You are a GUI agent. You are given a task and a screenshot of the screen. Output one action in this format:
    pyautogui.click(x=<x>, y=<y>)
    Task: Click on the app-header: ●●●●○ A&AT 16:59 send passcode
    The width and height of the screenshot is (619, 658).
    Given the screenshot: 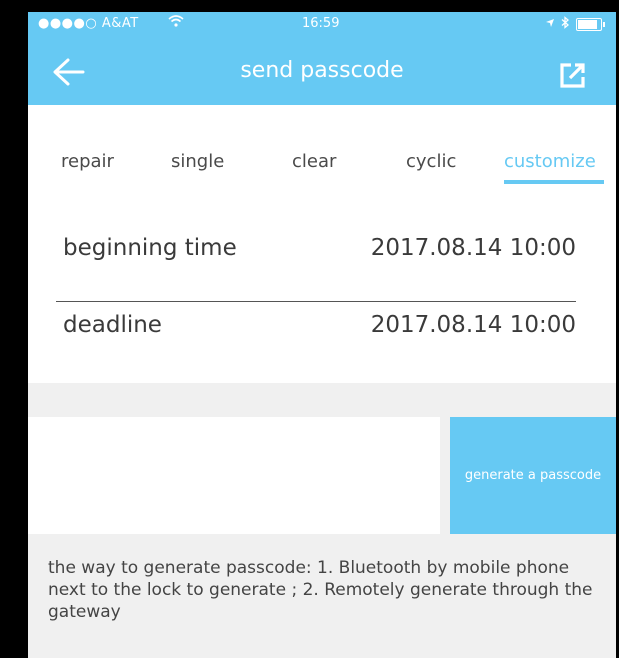 What is the action you would take?
    pyautogui.click(x=322, y=58)
    